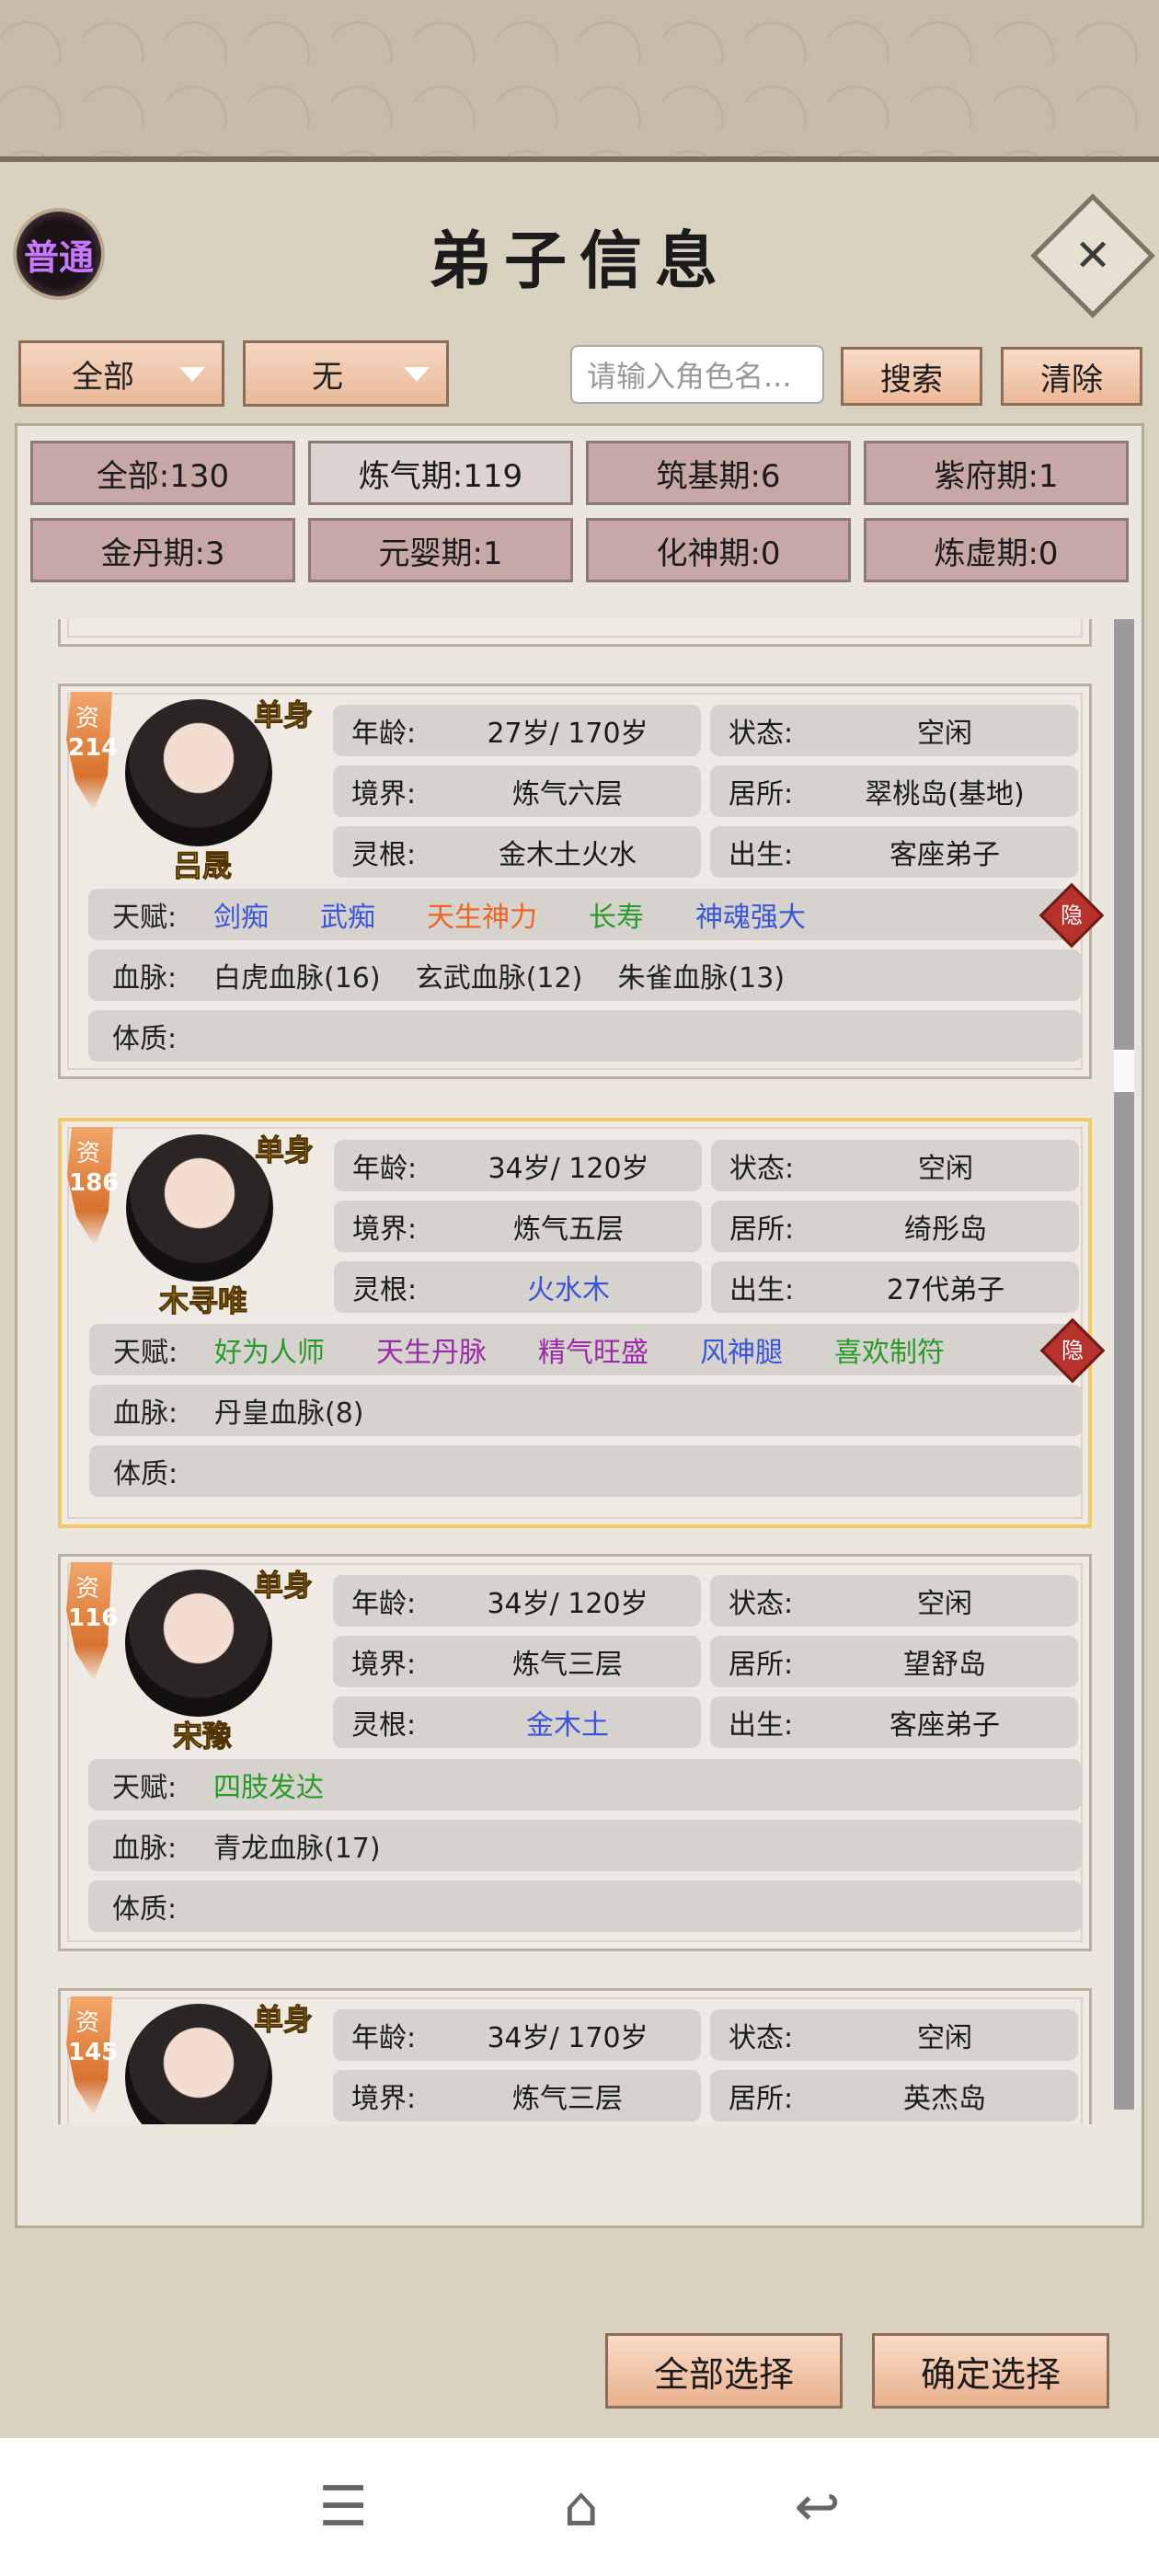  Describe the element at coordinates (990, 2371) in the screenshot. I see `confirm-selection-button: 确定选择` at that location.